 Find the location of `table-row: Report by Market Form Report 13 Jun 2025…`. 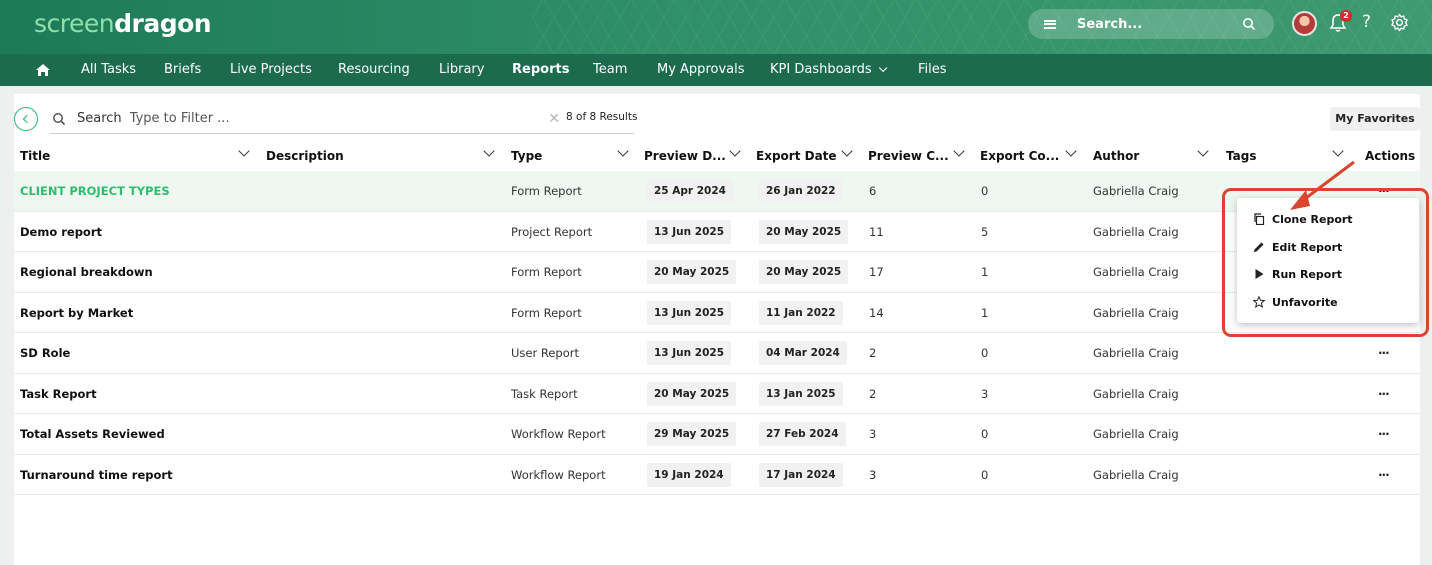

table-row: Report by Market Form Report 13 Jun 2025… is located at coordinates (717, 313).